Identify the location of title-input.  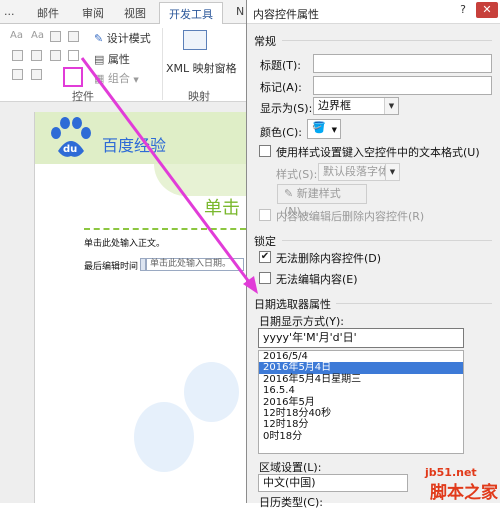
(402, 63).